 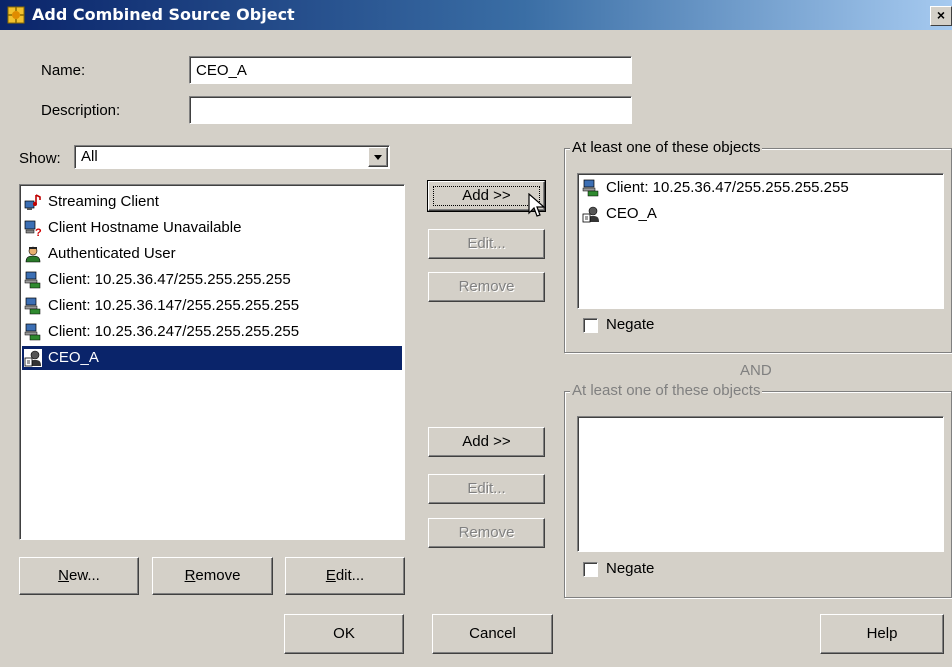 What do you see at coordinates (81, 110) in the screenshot?
I see `description-label: Description:` at bounding box center [81, 110].